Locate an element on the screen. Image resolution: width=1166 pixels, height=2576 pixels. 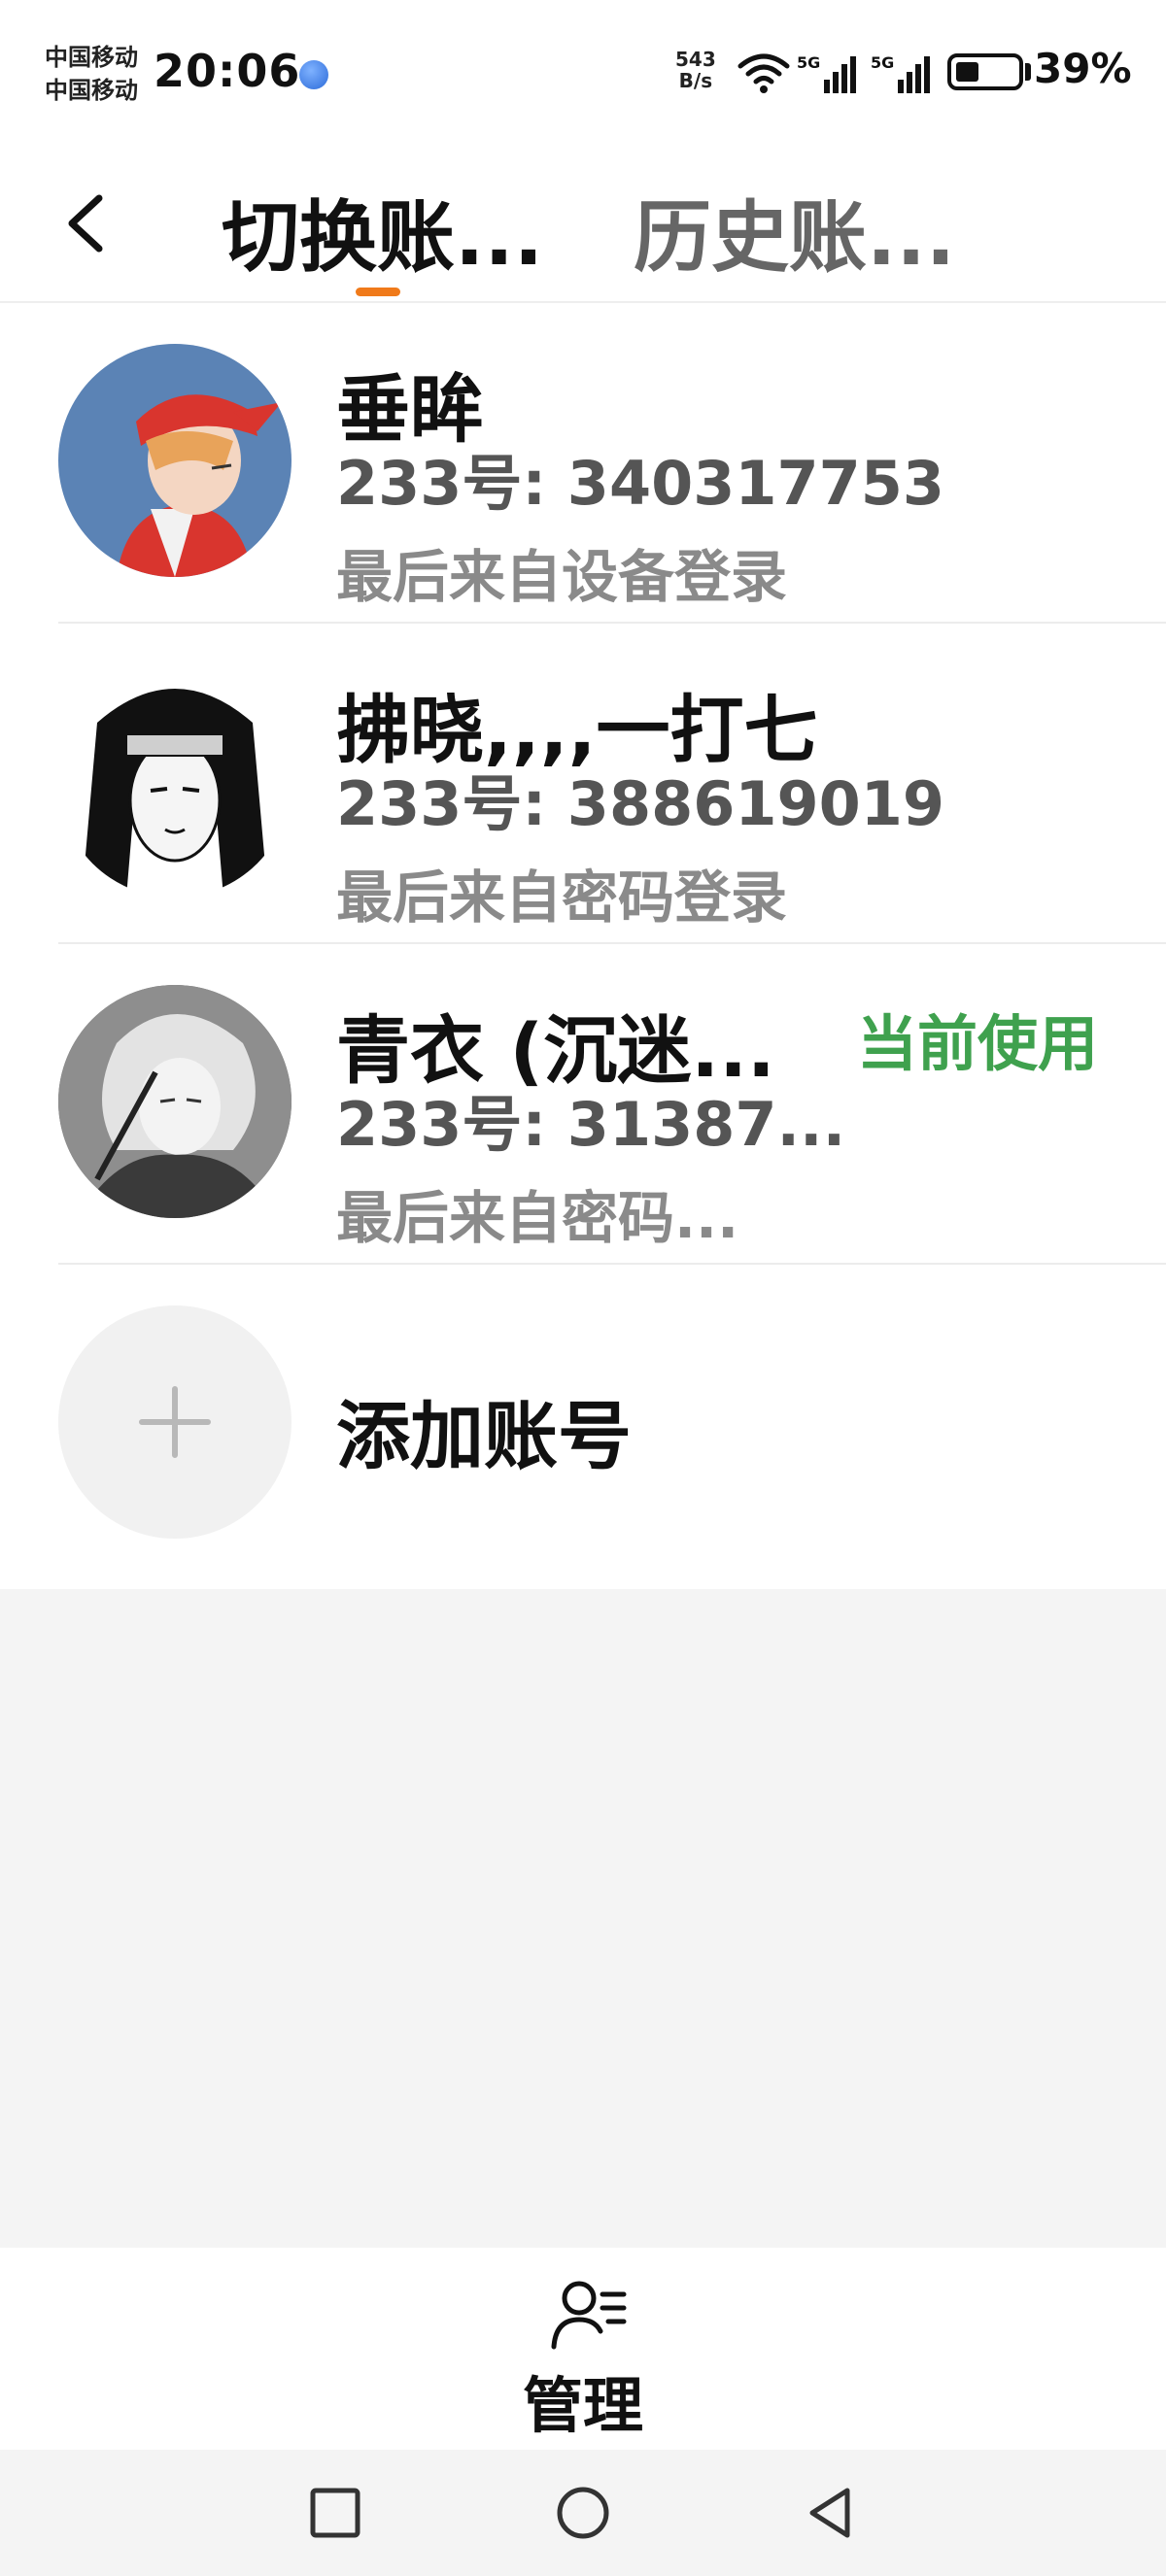
carrier-2: 中国移动 is located at coordinates (91, 90).